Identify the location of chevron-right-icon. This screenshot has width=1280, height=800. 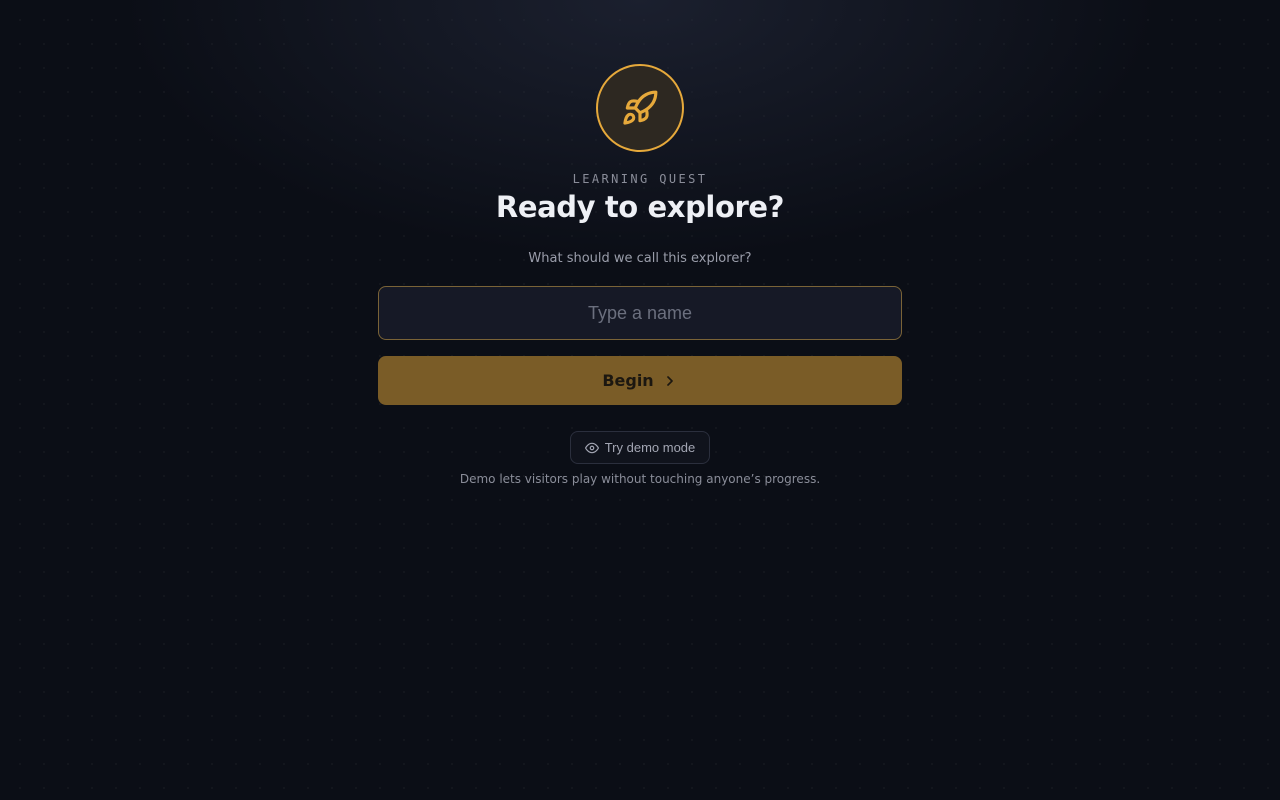
(670, 381).